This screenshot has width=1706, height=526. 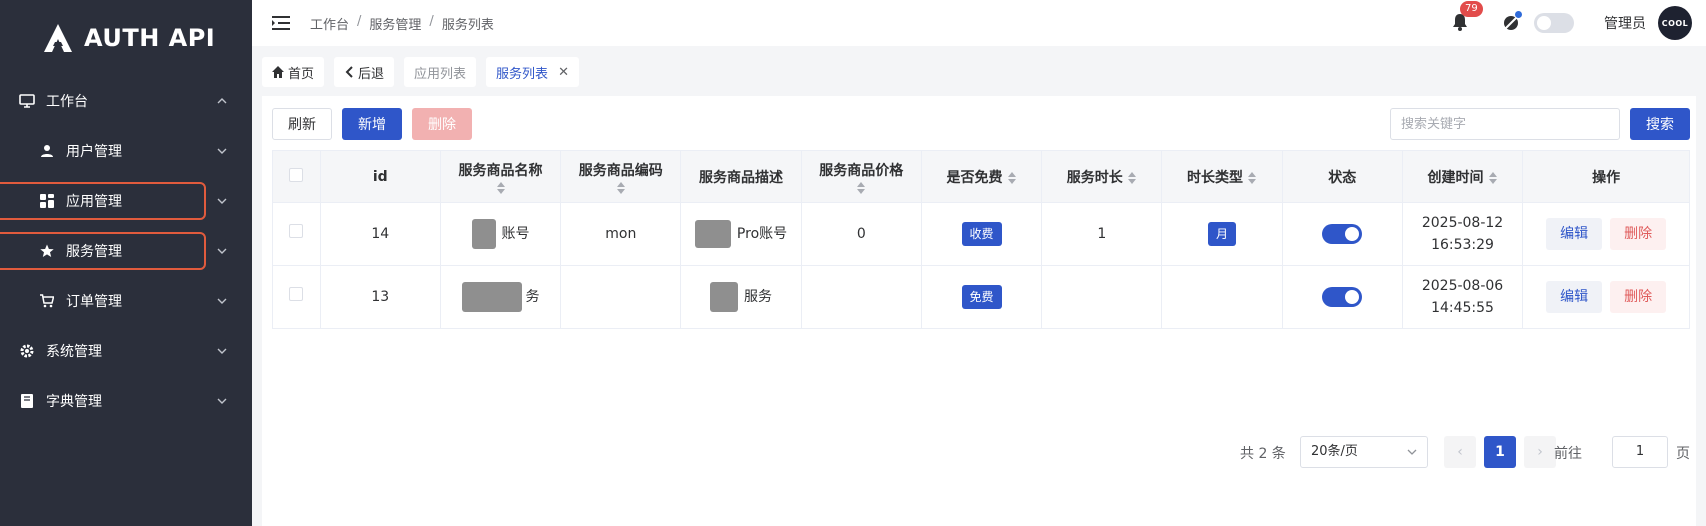 What do you see at coordinates (1102, 297) in the screenshot?
I see `cell-duration` at bounding box center [1102, 297].